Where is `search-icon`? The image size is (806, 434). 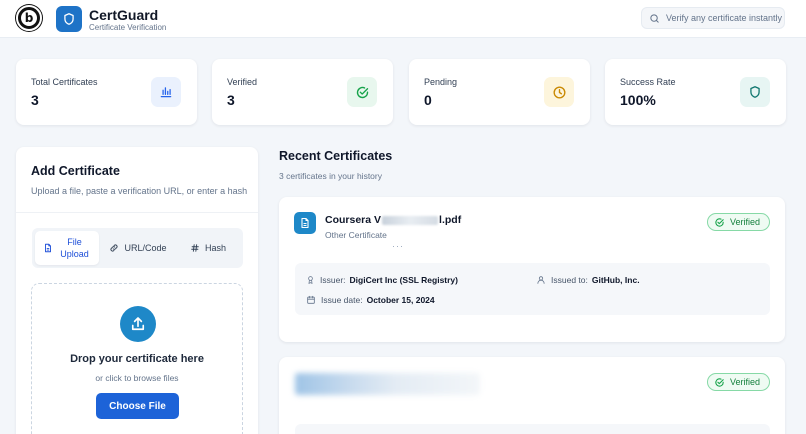
search-icon is located at coordinates (654, 18).